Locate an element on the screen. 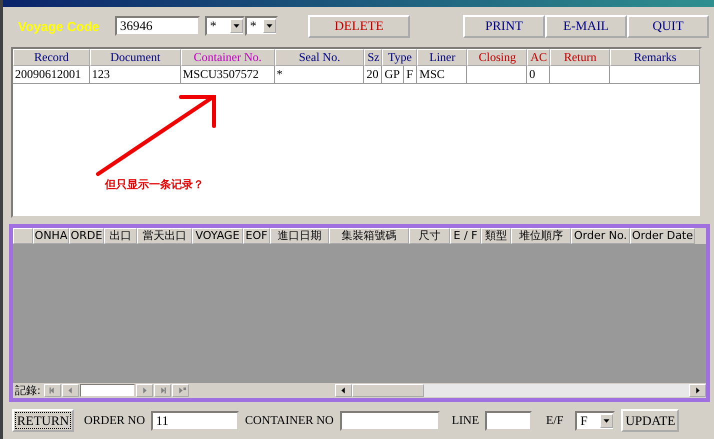  column-header: AC is located at coordinates (538, 57).